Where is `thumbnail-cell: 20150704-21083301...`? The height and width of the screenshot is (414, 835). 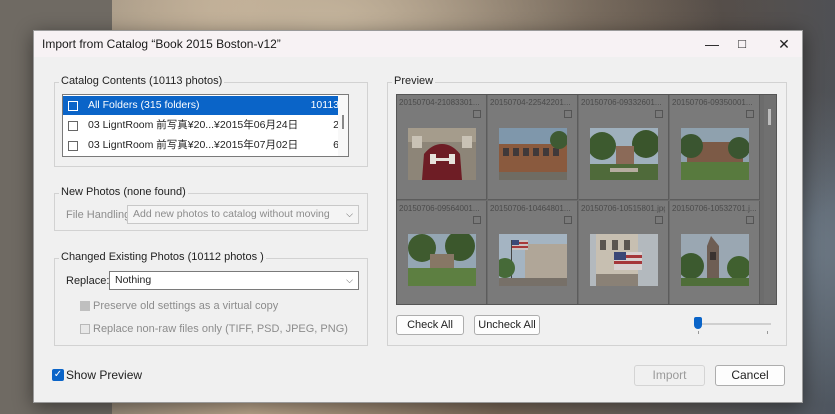
thumbnail-cell: 20150704-21083301... is located at coordinates (442, 147).